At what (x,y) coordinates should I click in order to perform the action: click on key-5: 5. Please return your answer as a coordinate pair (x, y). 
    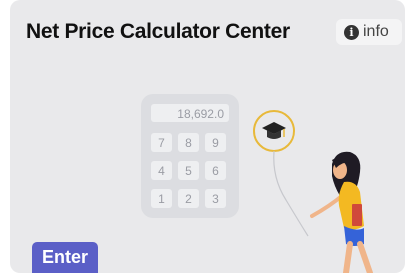
    Looking at the image, I should click on (188, 171).